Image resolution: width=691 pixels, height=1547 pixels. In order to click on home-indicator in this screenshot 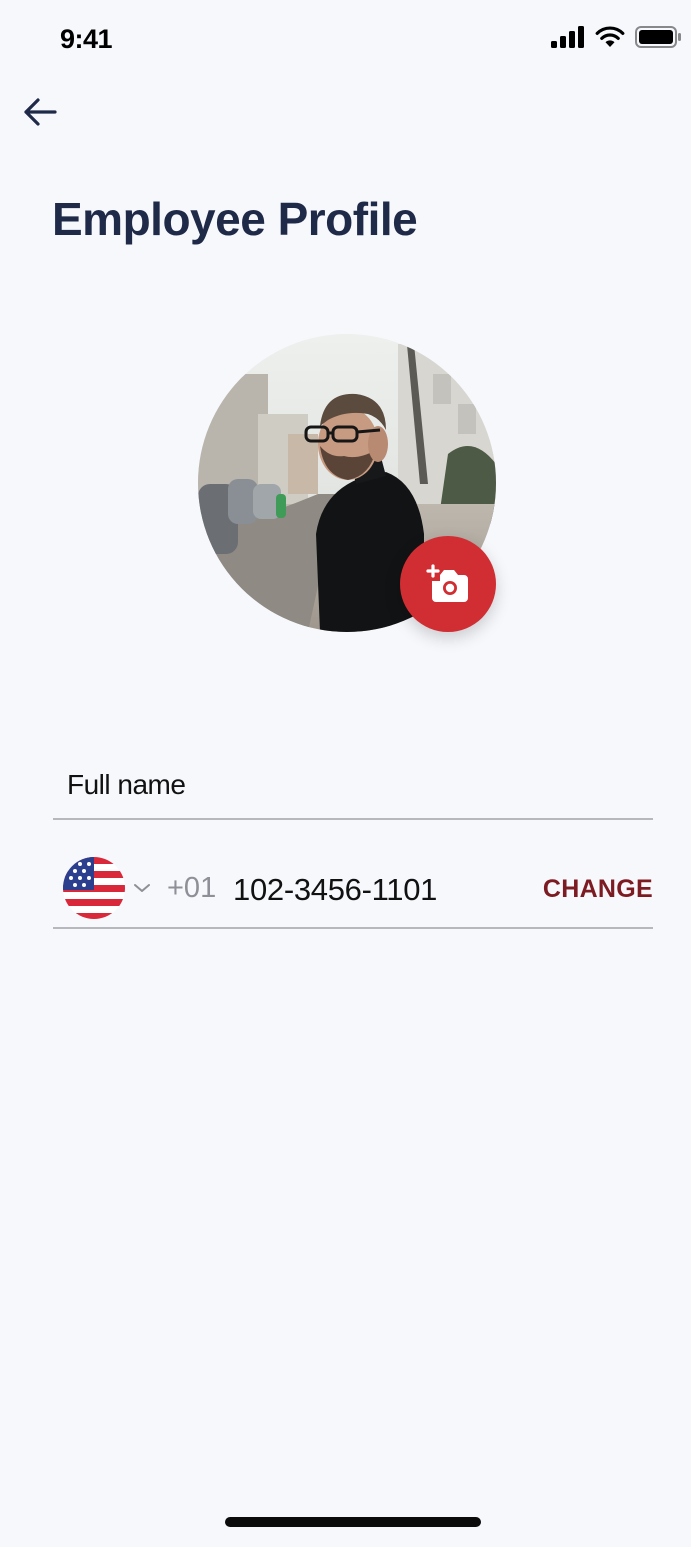, I will do `click(353, 1522)`.